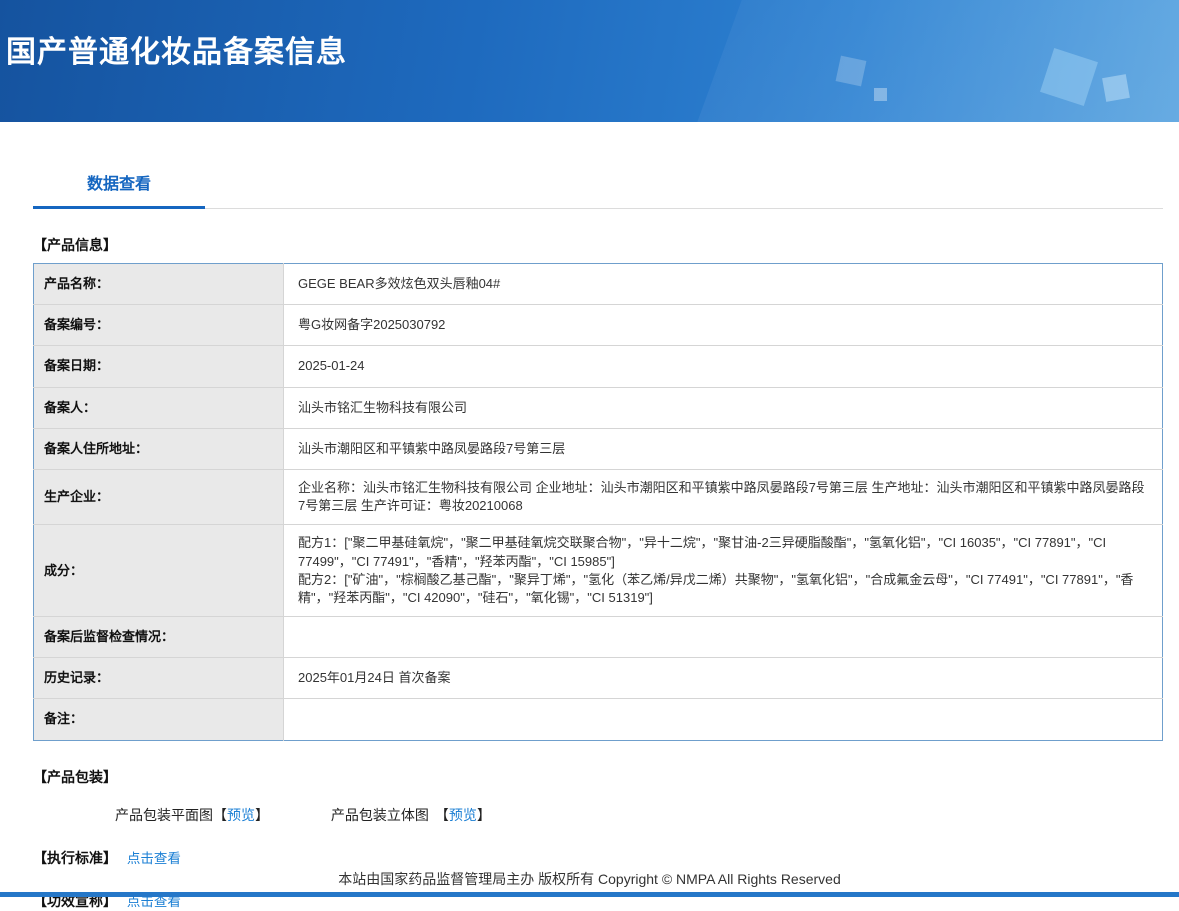  Describe the element at coordinates (158, 497) in the screenshot. I see `row-label: 生产企业：` at that location.